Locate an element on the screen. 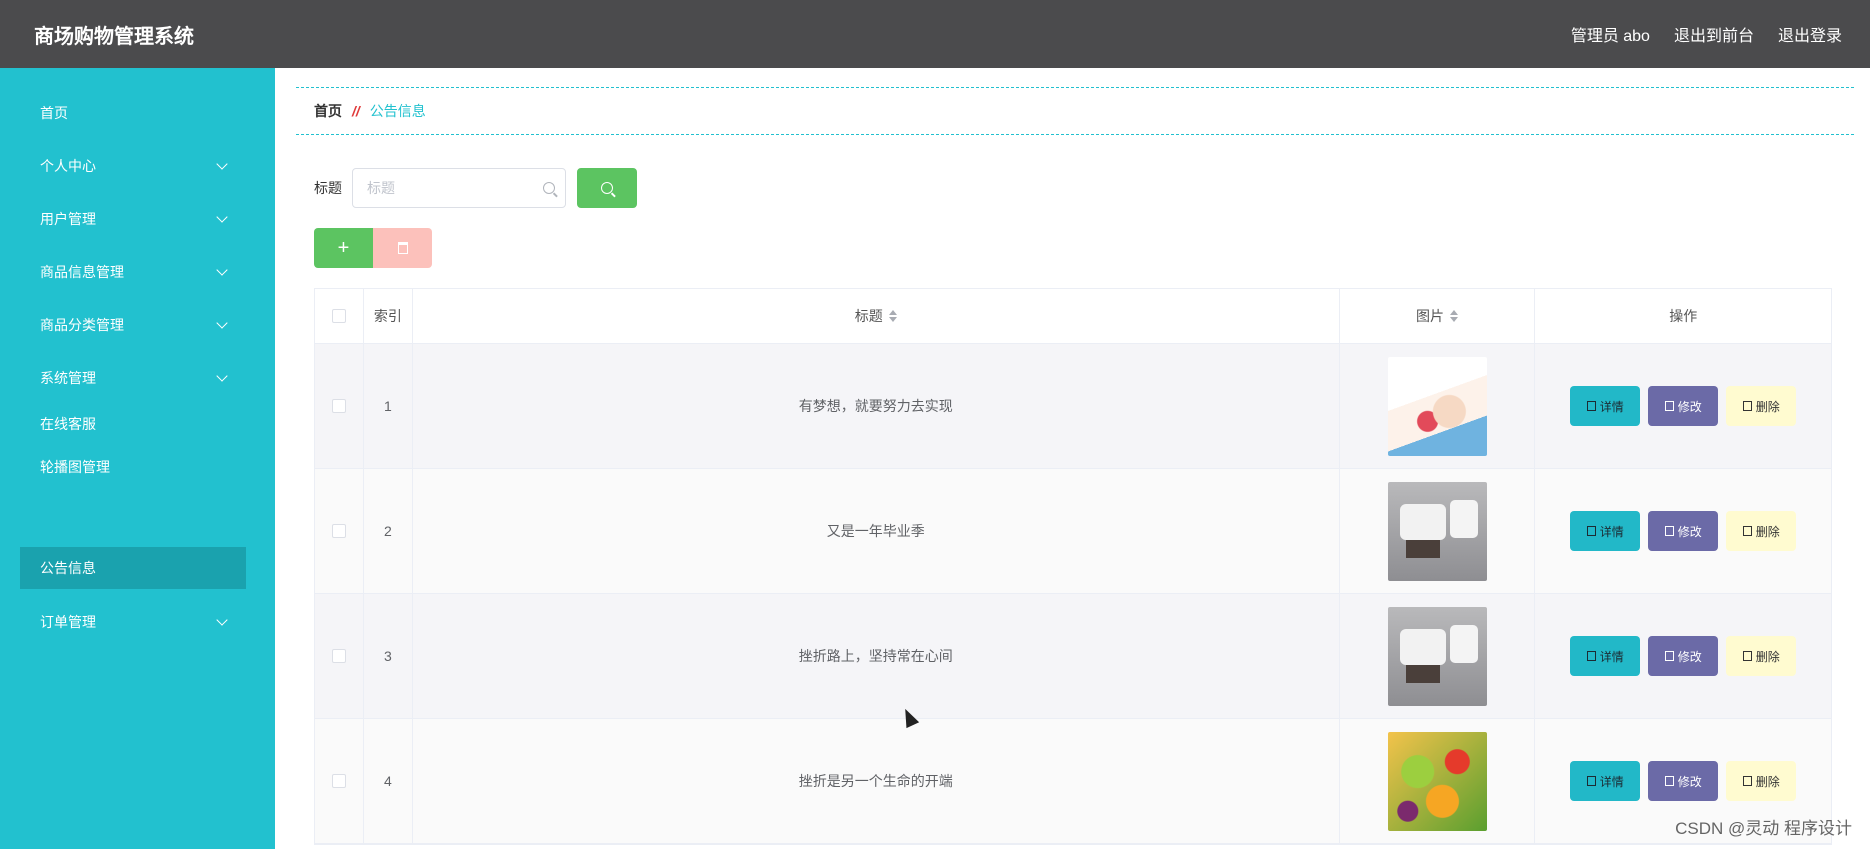 The height and width of the screenshot is (849, 1870). table-header: 索引 标题 图片 操作 is located at coordinates (1073, 316).